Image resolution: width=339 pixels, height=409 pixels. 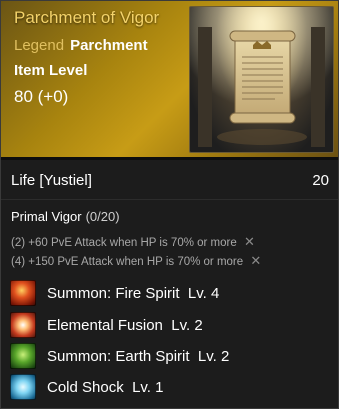 I want to click on grade-line: Legend Parchment, so click(x=81, y=45).